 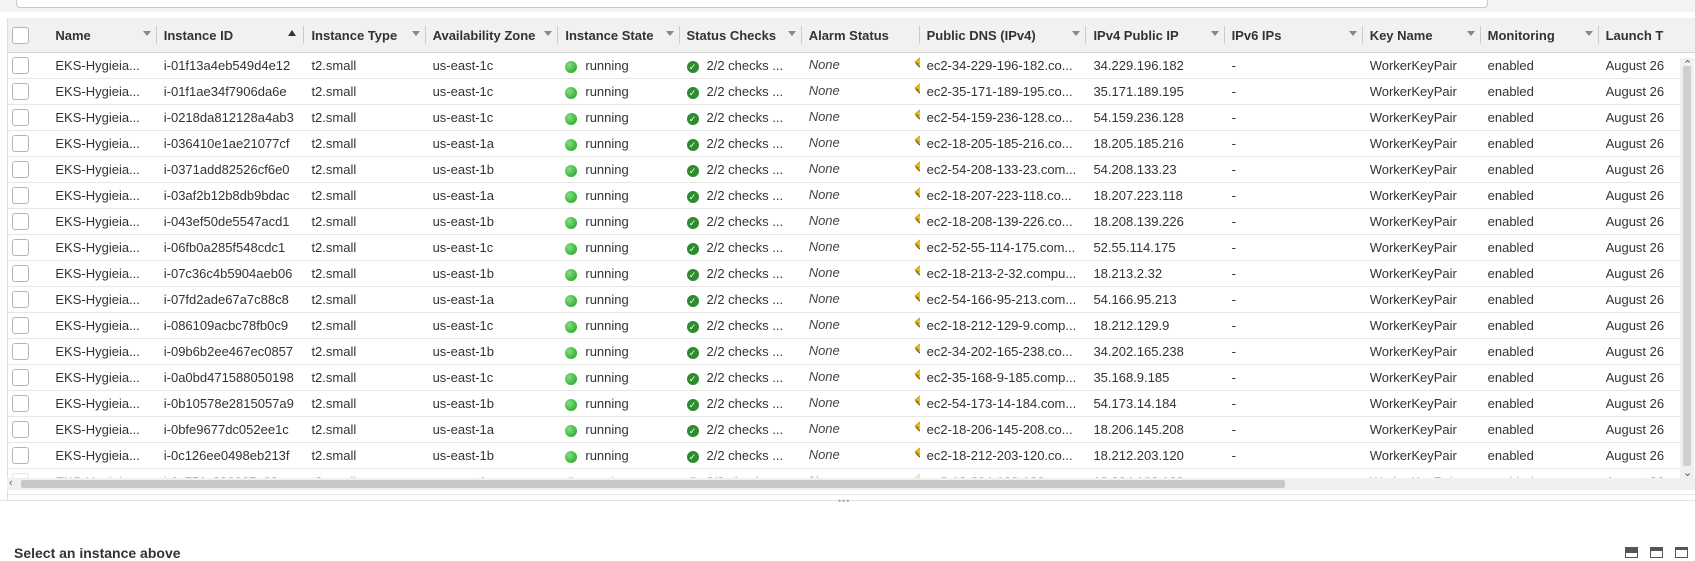 What do you see at coordinates (1656, 552) in the screenshot?
I see `layout-split-panel-icon` at bounding box center [1656, 552].